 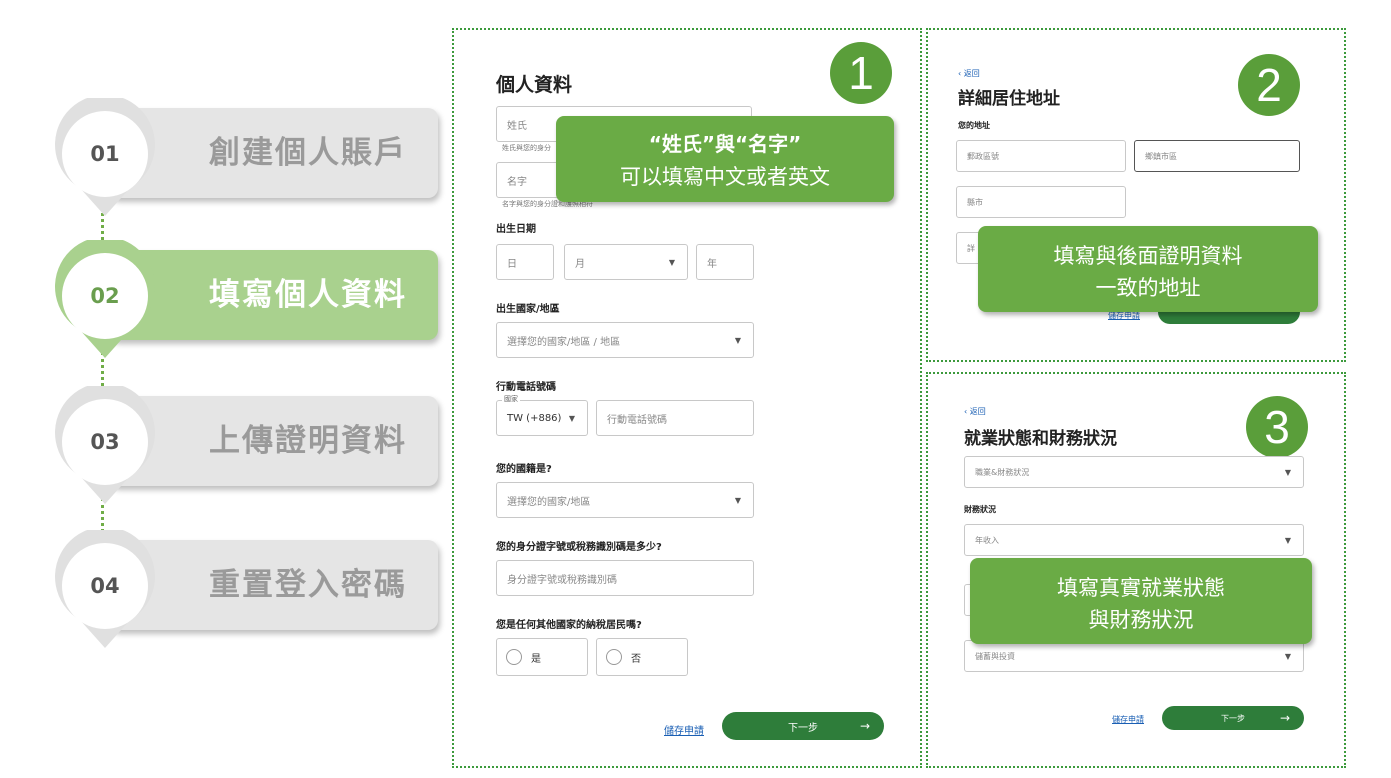 What do you see at coordinates (625, 578) in the screenshot?
I see `id-input: 身分證字號或稅務識別碼` at bounding box center [625, 578].